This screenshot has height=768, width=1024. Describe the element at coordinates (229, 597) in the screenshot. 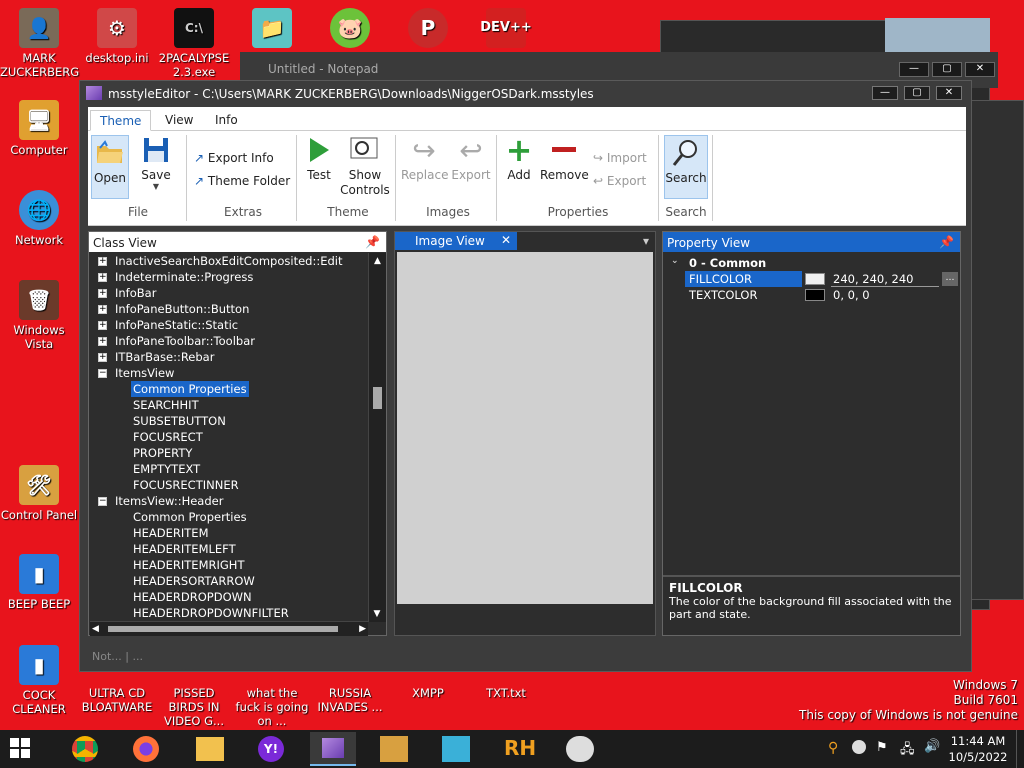

I see `tree-row: HEADERDROPDOWN` at that location.